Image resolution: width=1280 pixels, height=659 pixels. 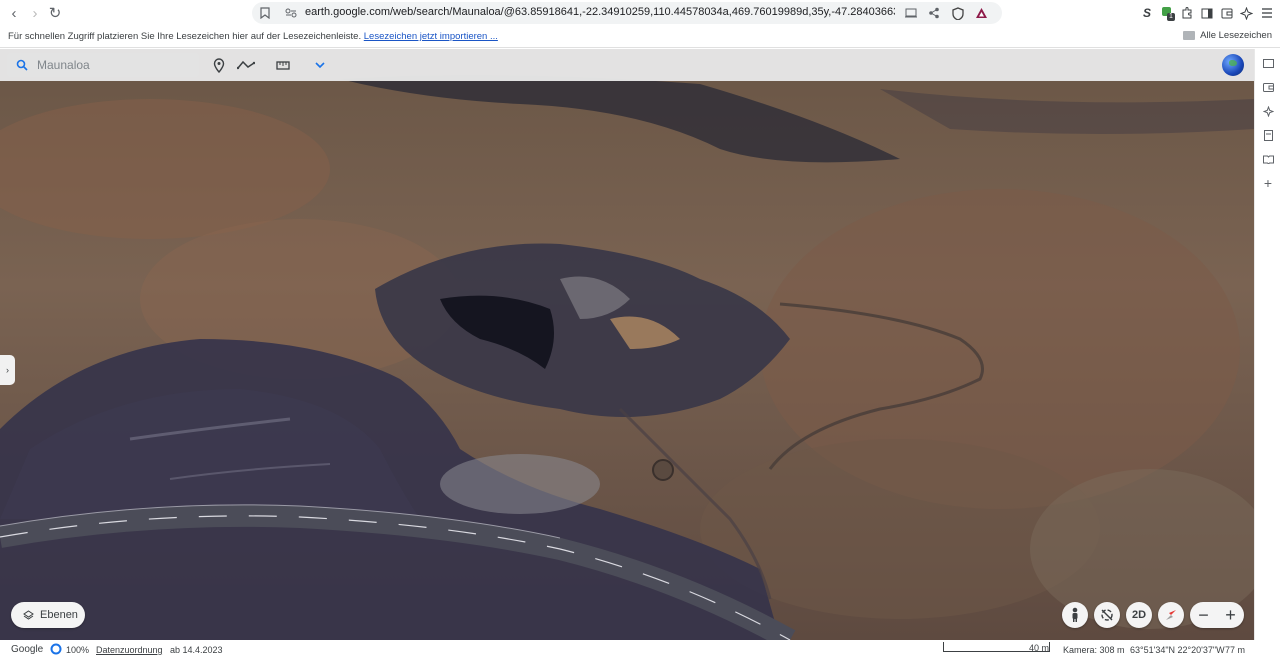 I want to click on browser-sidebar-rail: +, so click(x=1267, y=350).